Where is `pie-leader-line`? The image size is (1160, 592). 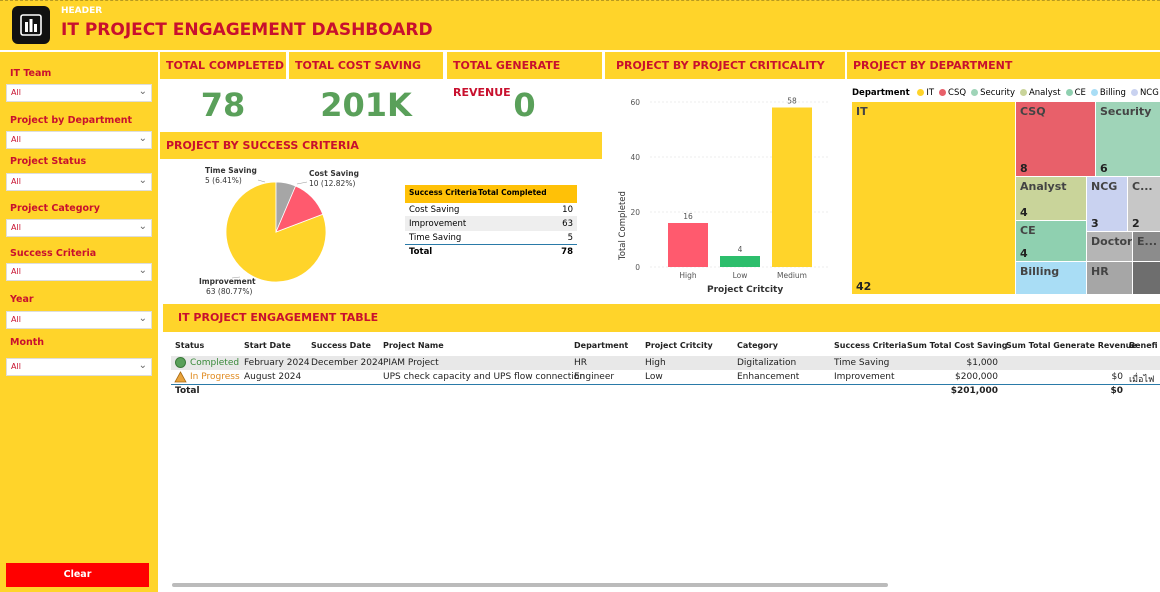 pie-leader-line is located at coordinates (302, 183).